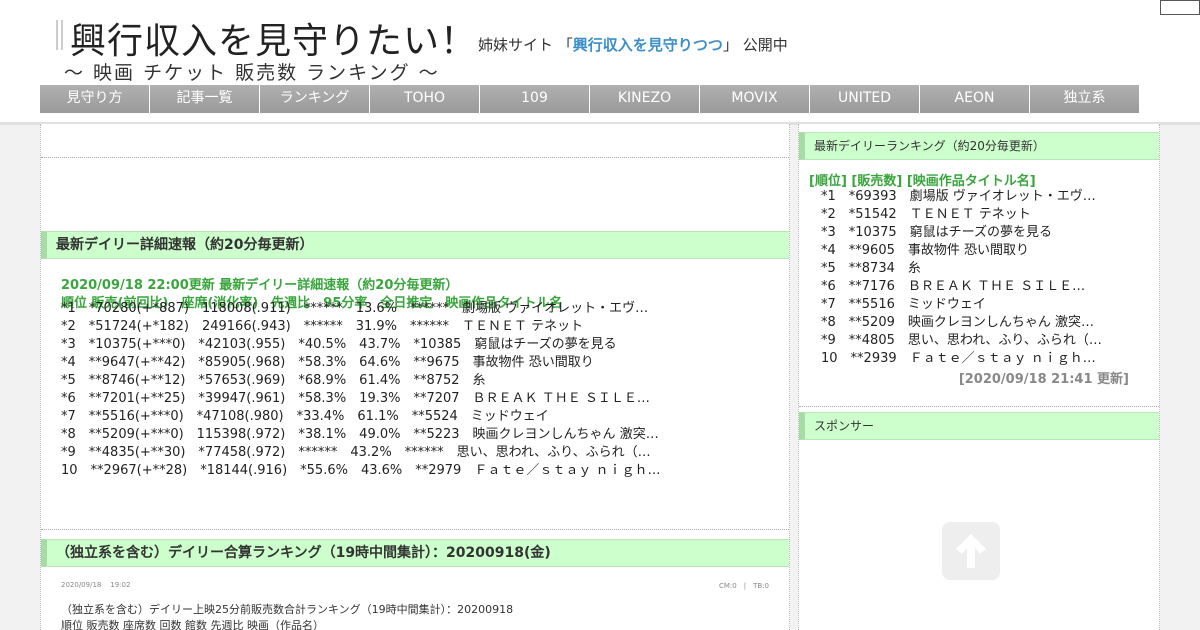 This screenshot has width=1200, height=630. I want to click on nav-item-guide: 見守り方, so click(95, 99).